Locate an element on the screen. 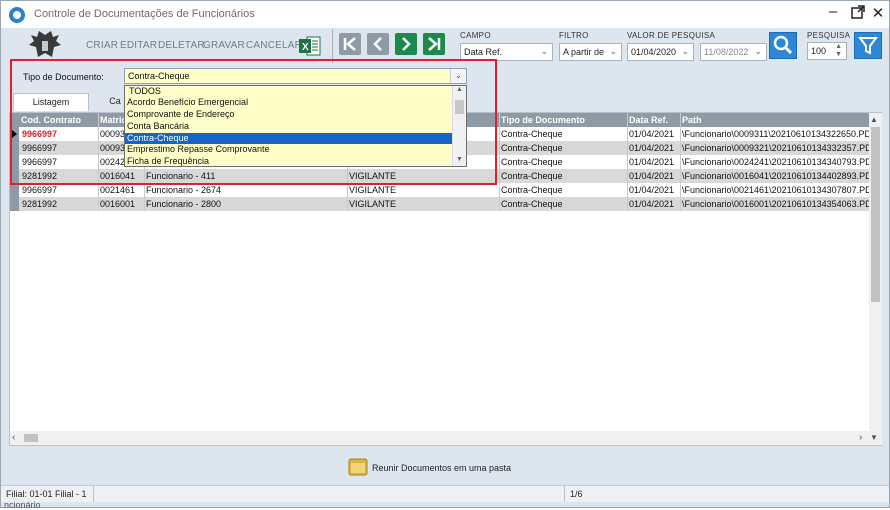  valor-to-input: 11/08/2022 ⌄ is located at coordinates (733, 52).